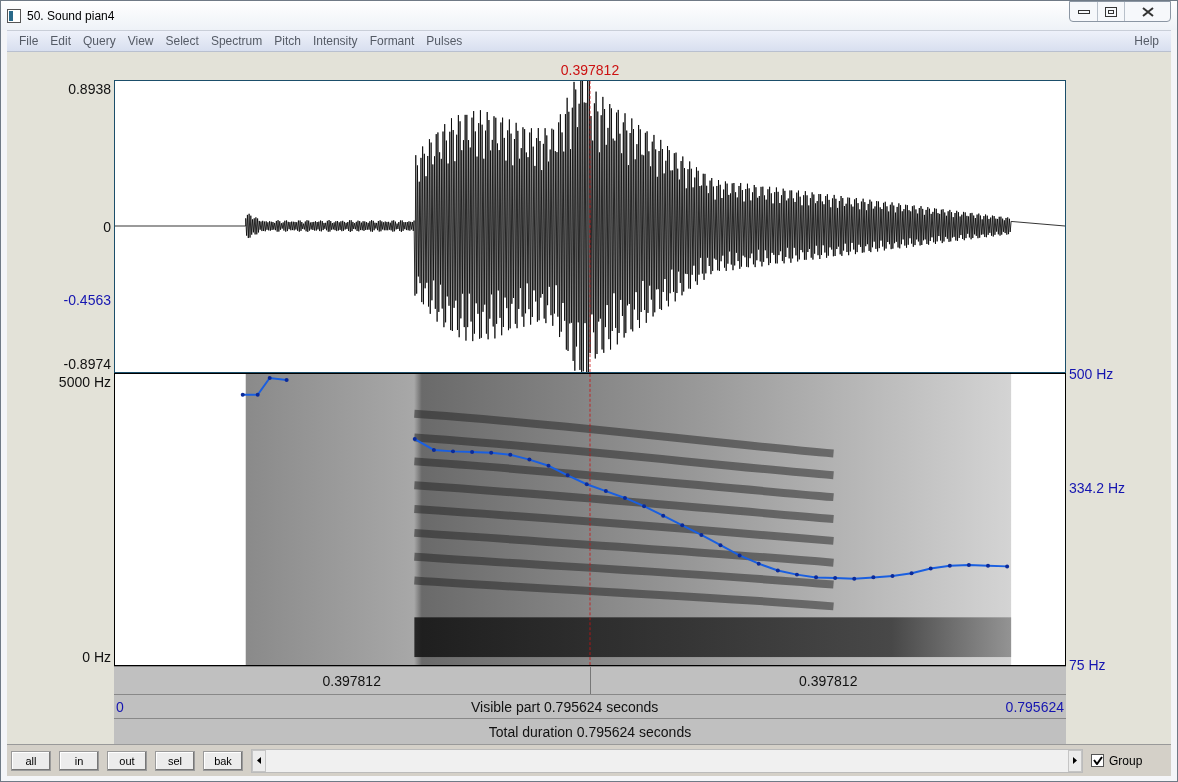  What do you see at coordinates (287, 41) in the screenshot?
I see `menu-item: Pitch` at bounding box center [287, 41].